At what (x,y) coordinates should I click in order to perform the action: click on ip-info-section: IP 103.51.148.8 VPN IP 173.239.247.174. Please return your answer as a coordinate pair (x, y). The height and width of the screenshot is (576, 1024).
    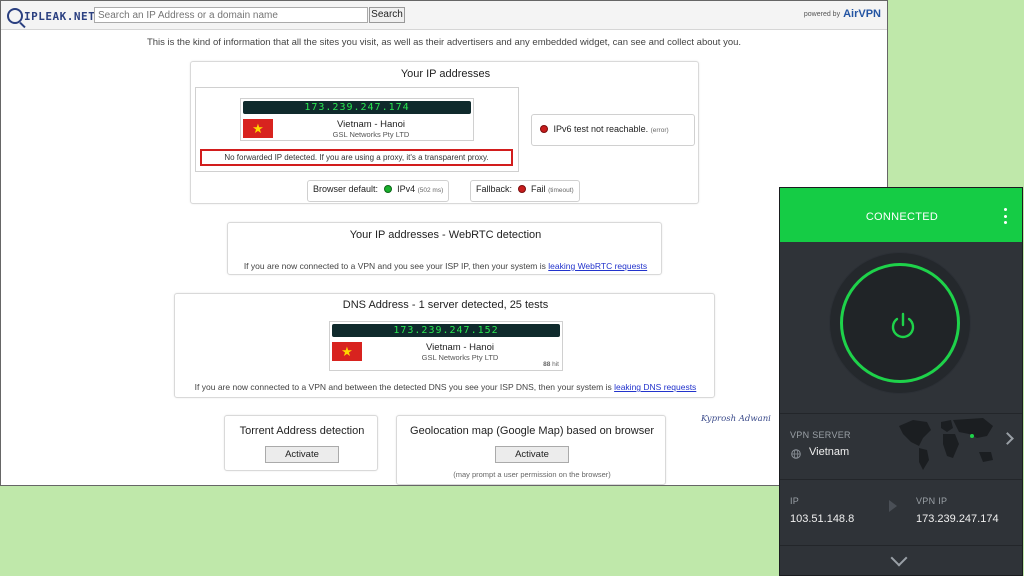
    Looking at the image, I should click on (901, 512).